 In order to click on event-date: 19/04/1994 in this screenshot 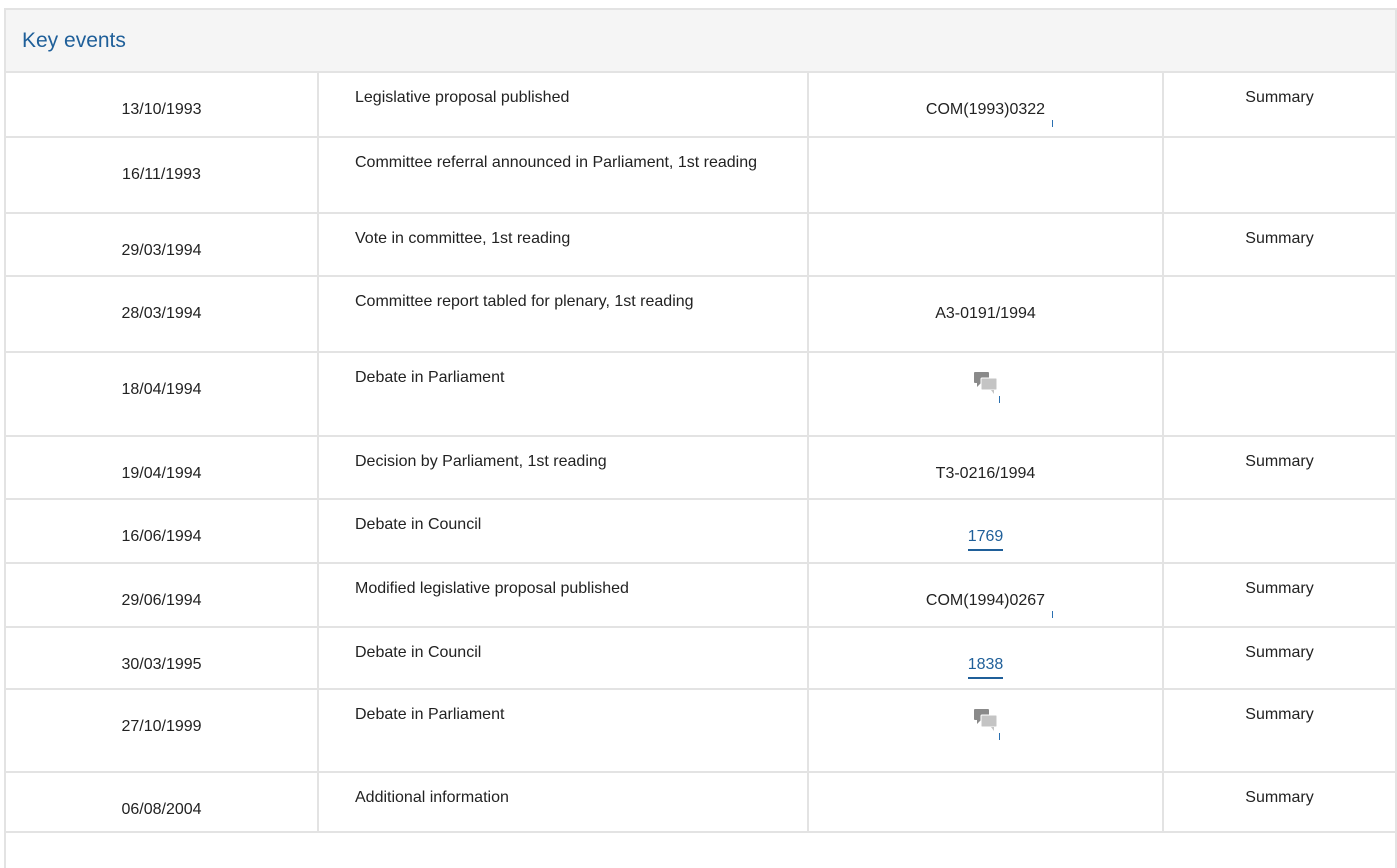, I will do `click(161, 473)`.